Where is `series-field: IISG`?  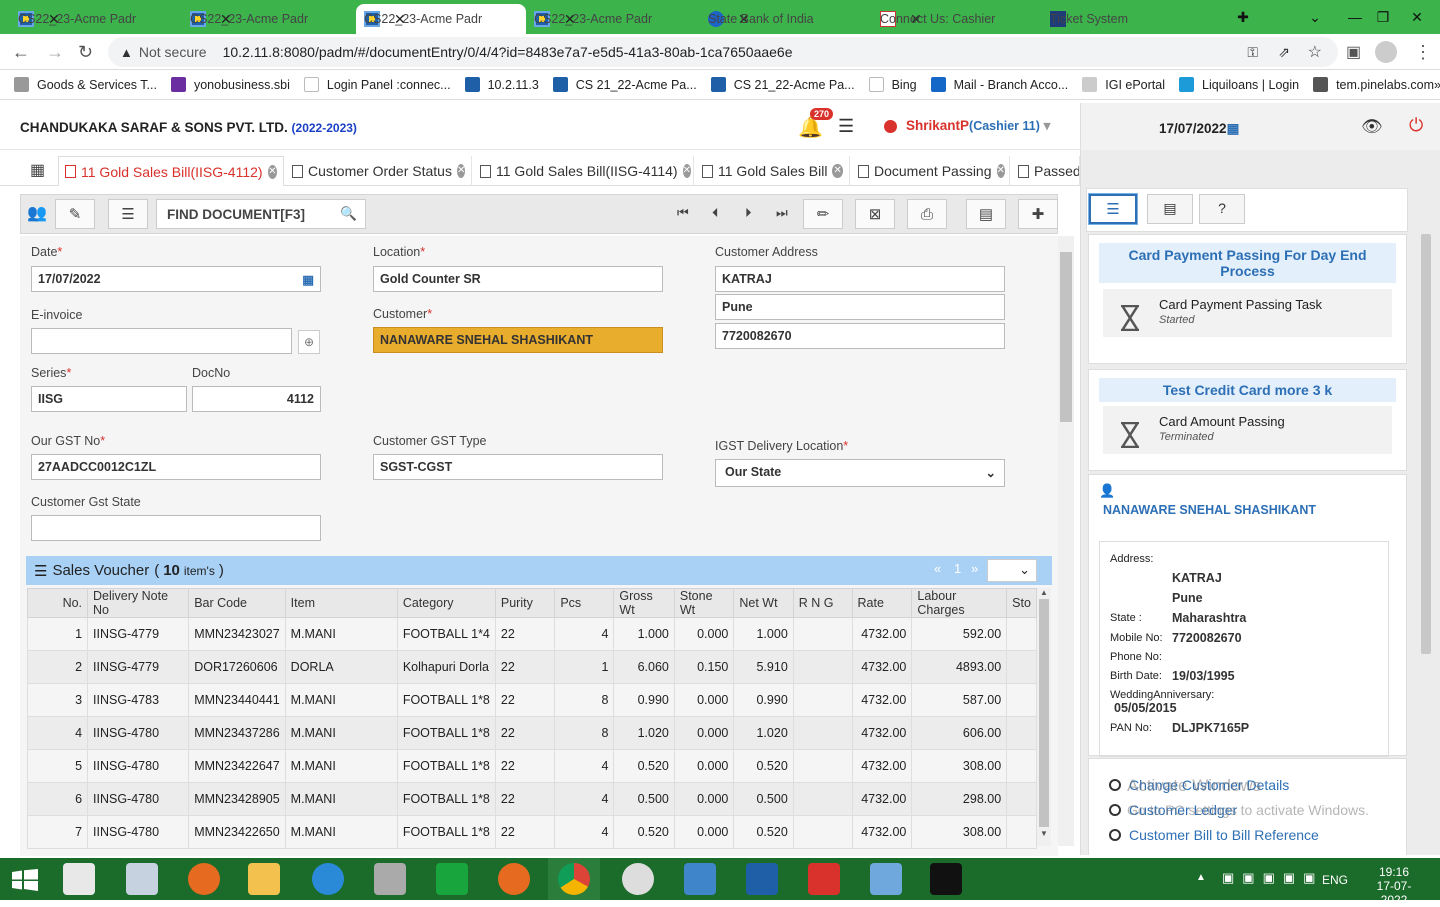 series-field: IISG is located at coordinates (109, 399).